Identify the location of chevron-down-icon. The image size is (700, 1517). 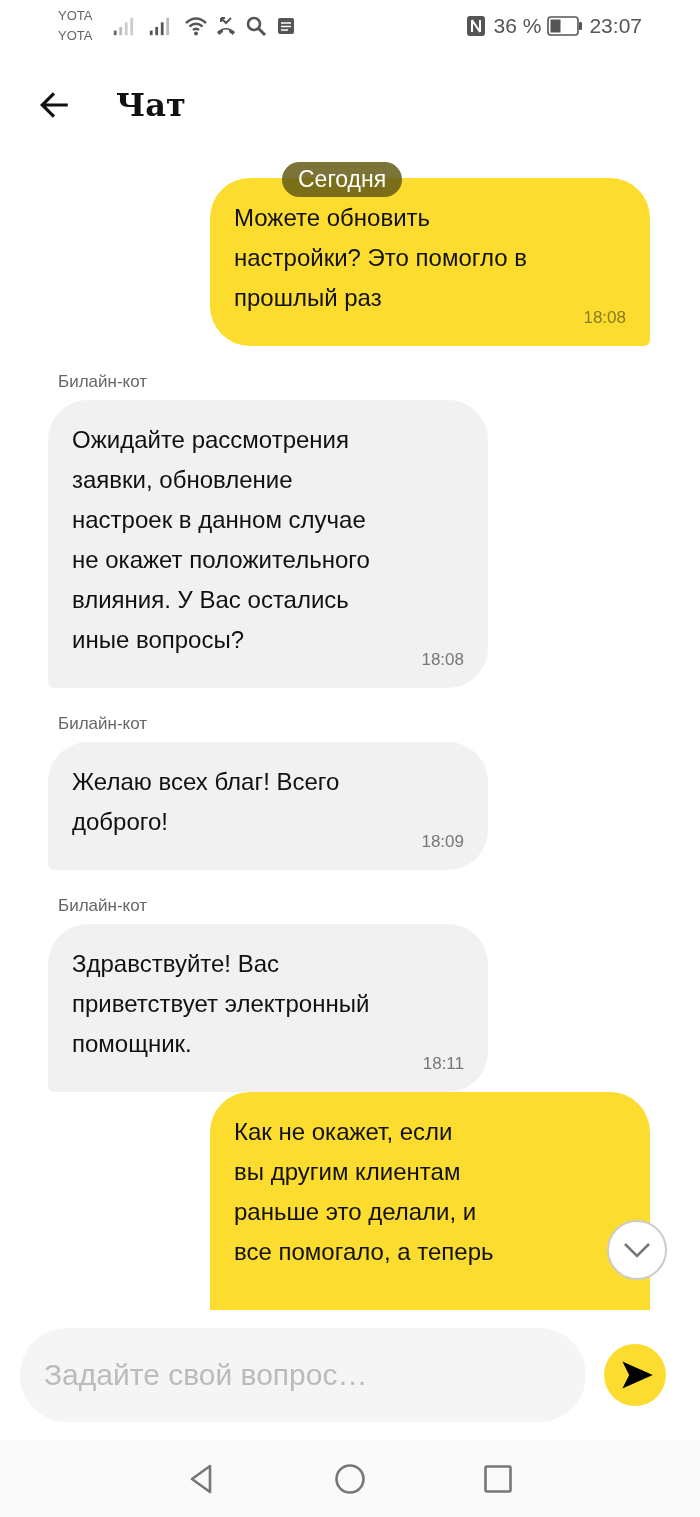
(637, 1250).